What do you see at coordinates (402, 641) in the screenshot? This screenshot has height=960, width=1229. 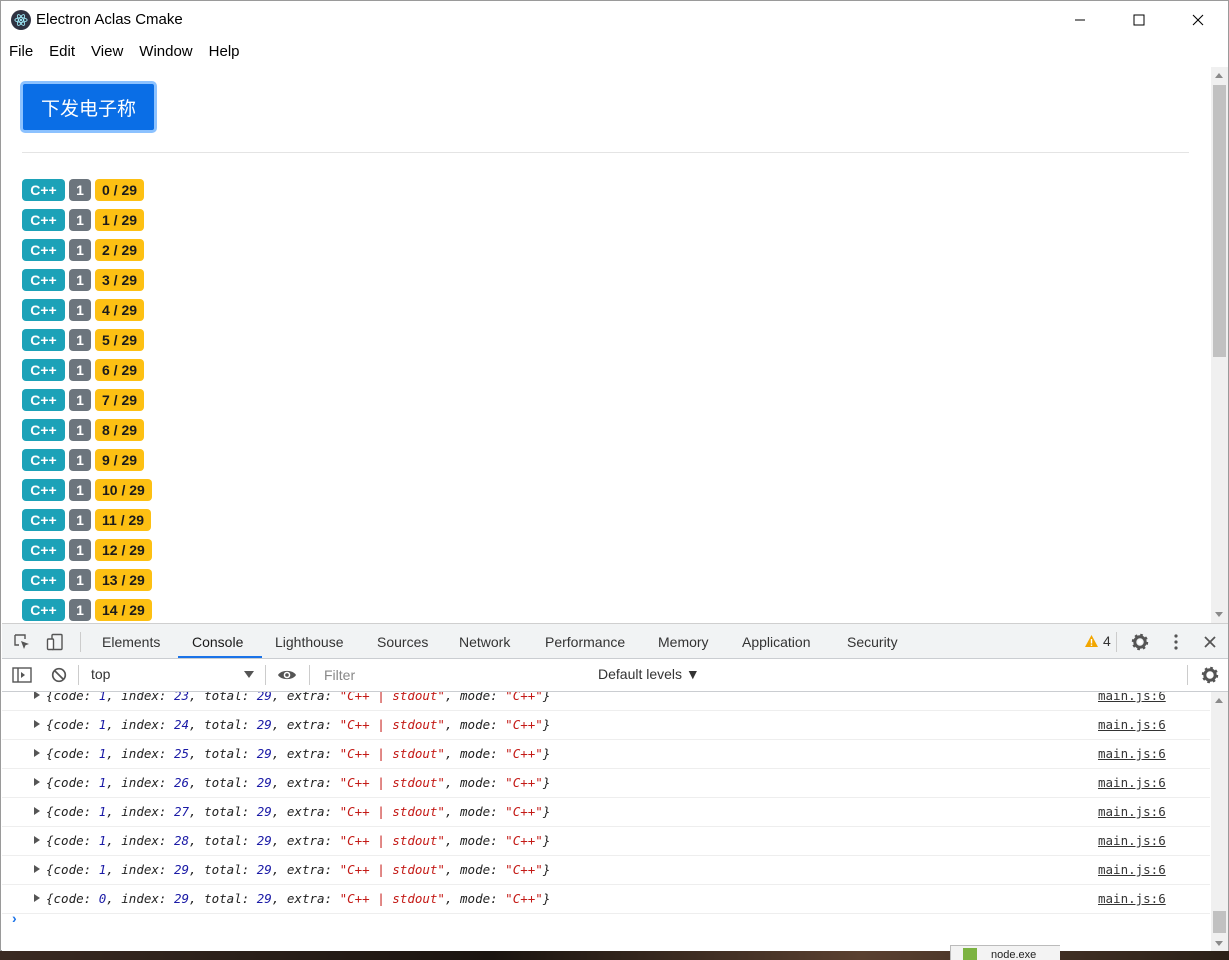 I see `tab-sources: Sources` at bounding box center [402, 641].